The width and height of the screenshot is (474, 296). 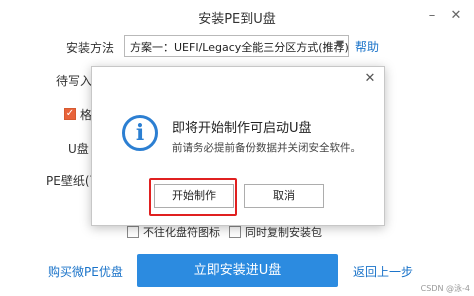 What do you see at coordinates (90, 48) in the screenshot?
I see `install-method-label: 安装方法` at bounding box center [90, 48].